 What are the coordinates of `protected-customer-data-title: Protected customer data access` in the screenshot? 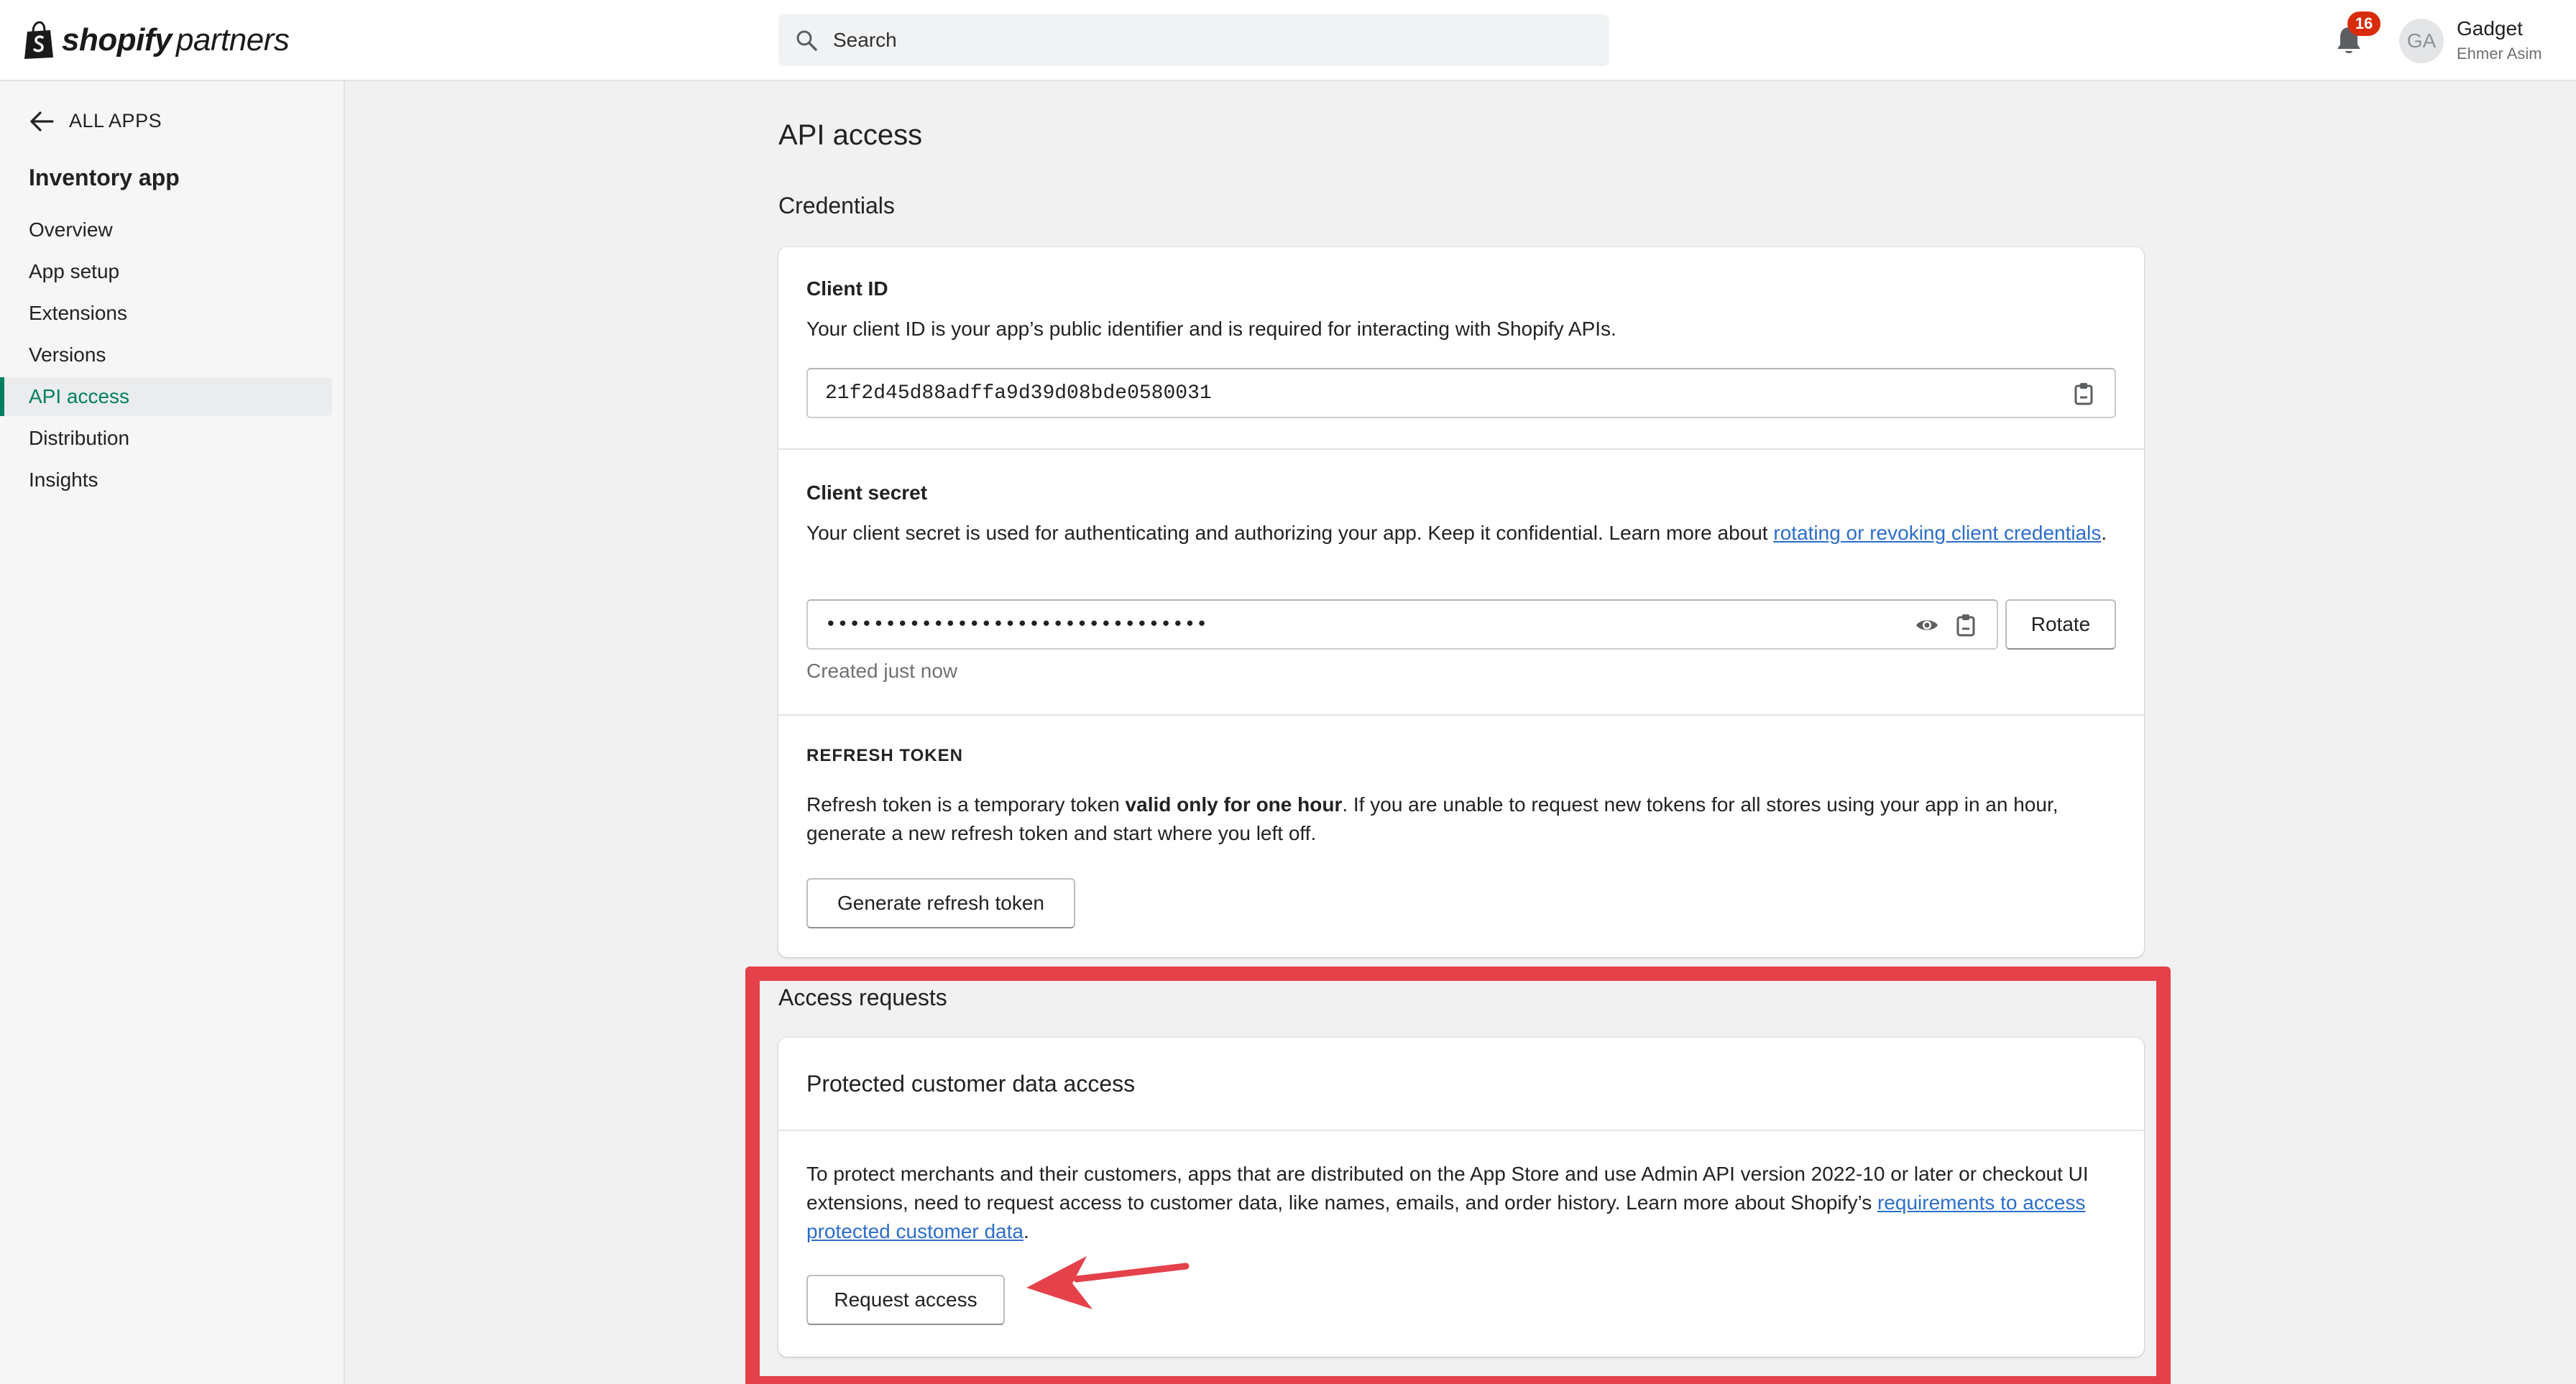 It's located at (971, 1084).